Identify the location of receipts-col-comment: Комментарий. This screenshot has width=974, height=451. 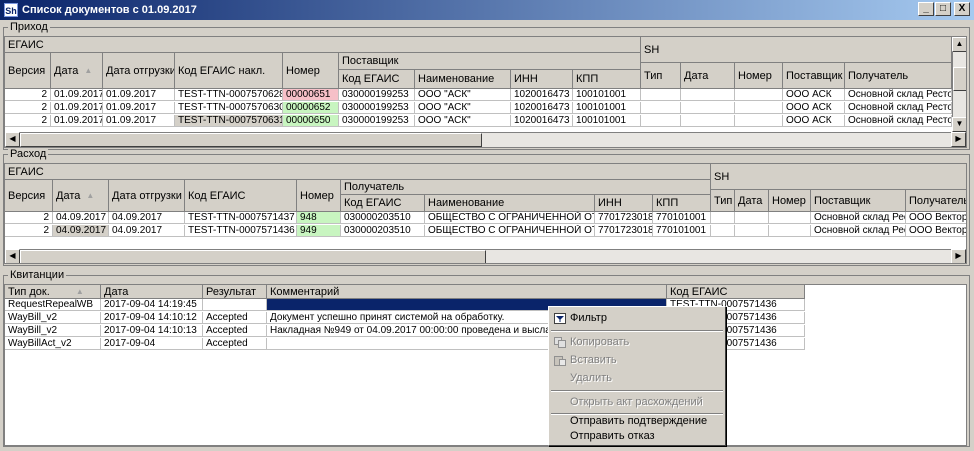
(467, 292).